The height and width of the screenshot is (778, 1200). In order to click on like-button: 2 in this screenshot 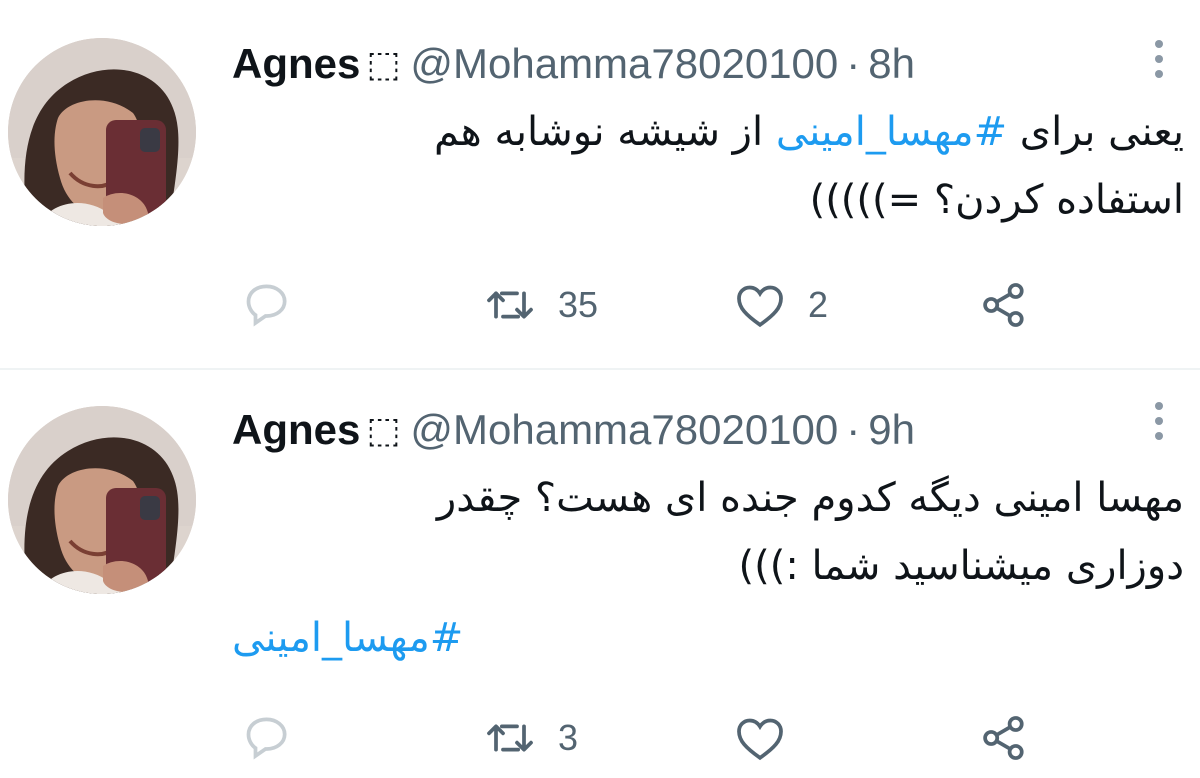, I will do `click(780, 305)`.